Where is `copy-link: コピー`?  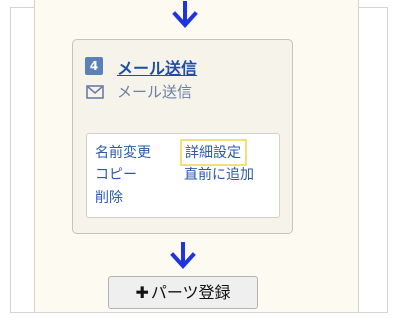
copy-link: コピー is located at coordinates (116, 175).